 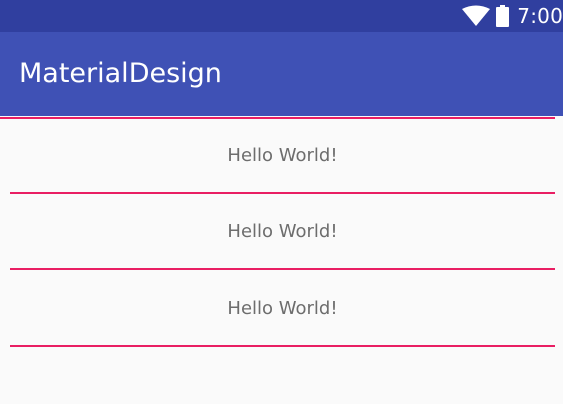 What do you see at coordinates (540, 16) in the screenshot?
I see `status-time: 7:00` at bounding box center [540, 16].